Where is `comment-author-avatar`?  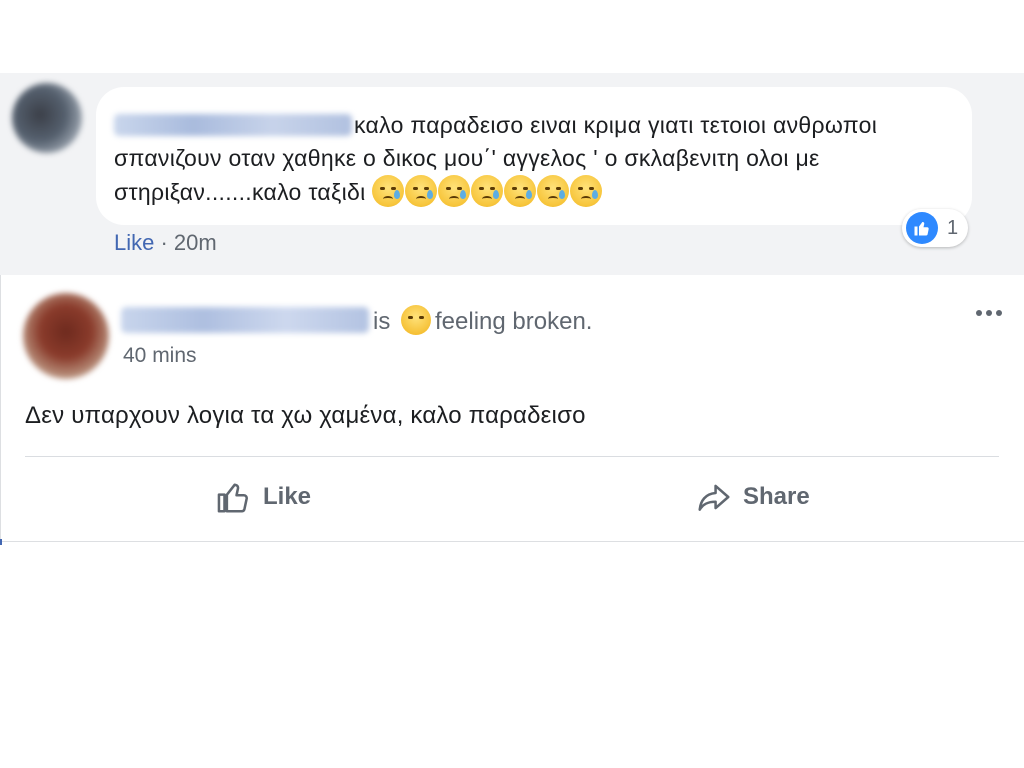 comment-author-avatar is located at coordinates (47, 118).